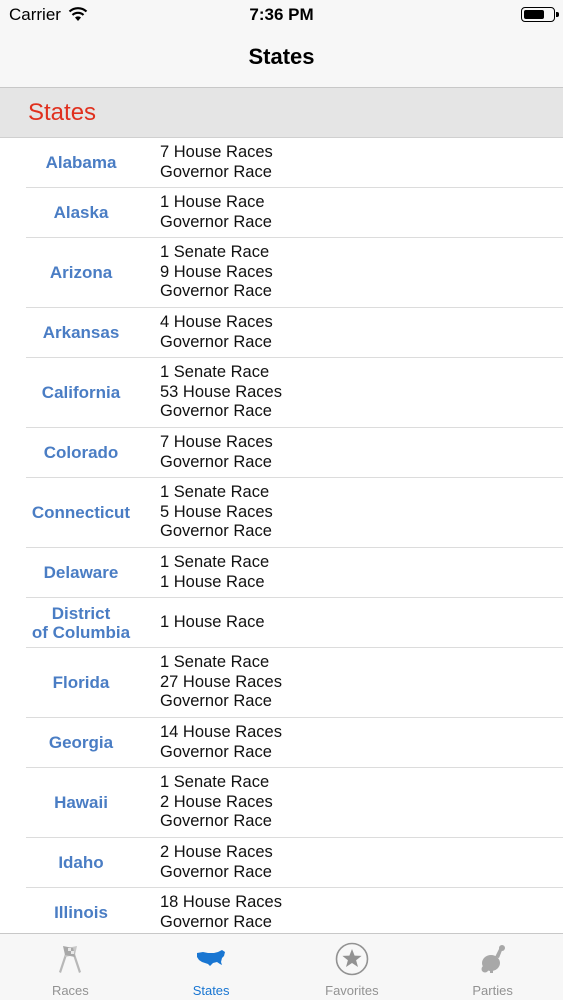 The image size is (563, 1000). I want to click on tab-races-label: Races, so click(70, 990).